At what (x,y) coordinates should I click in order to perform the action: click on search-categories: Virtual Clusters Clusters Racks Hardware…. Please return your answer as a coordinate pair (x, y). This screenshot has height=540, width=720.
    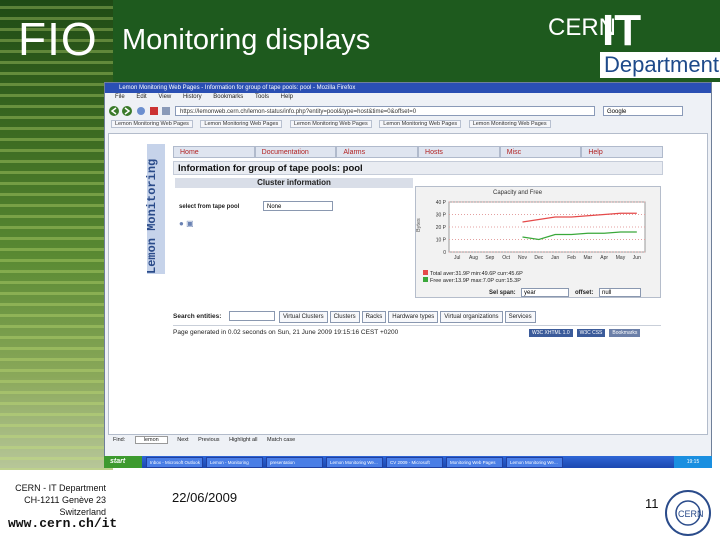
    Looking at the image, I should click on (408, 317).